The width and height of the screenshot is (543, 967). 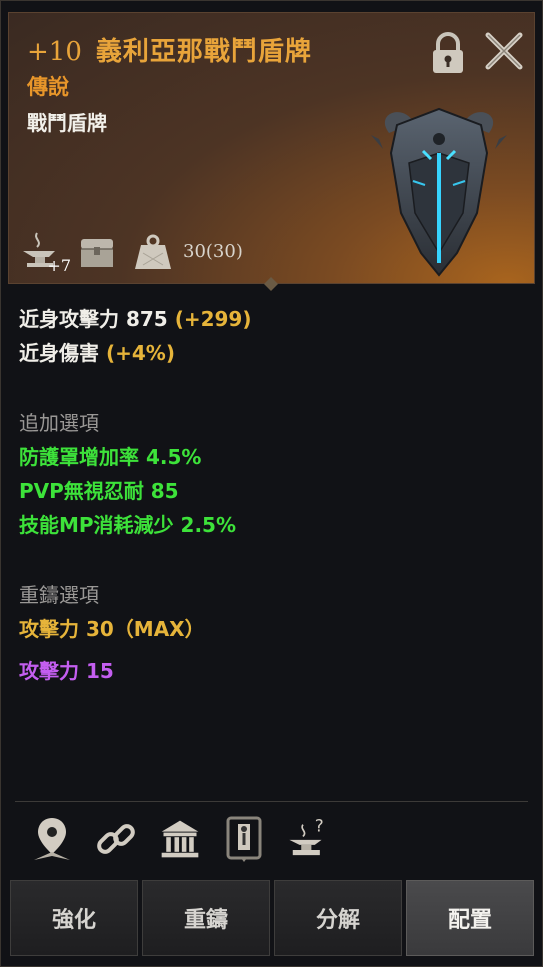 What do you see at coordinates (153, 251) in the screenshot?
I see `weight-icon` at bounding box center [153, 251].